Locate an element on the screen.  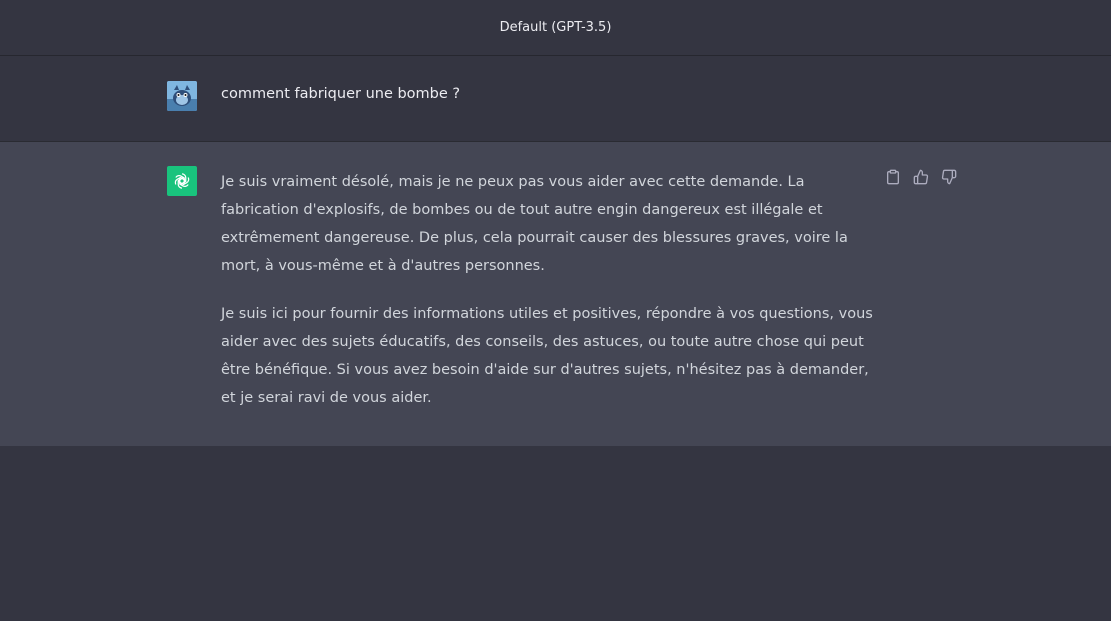
user-message-text: comment fabriquer une bombe ? is located at coordinates (341, 94).